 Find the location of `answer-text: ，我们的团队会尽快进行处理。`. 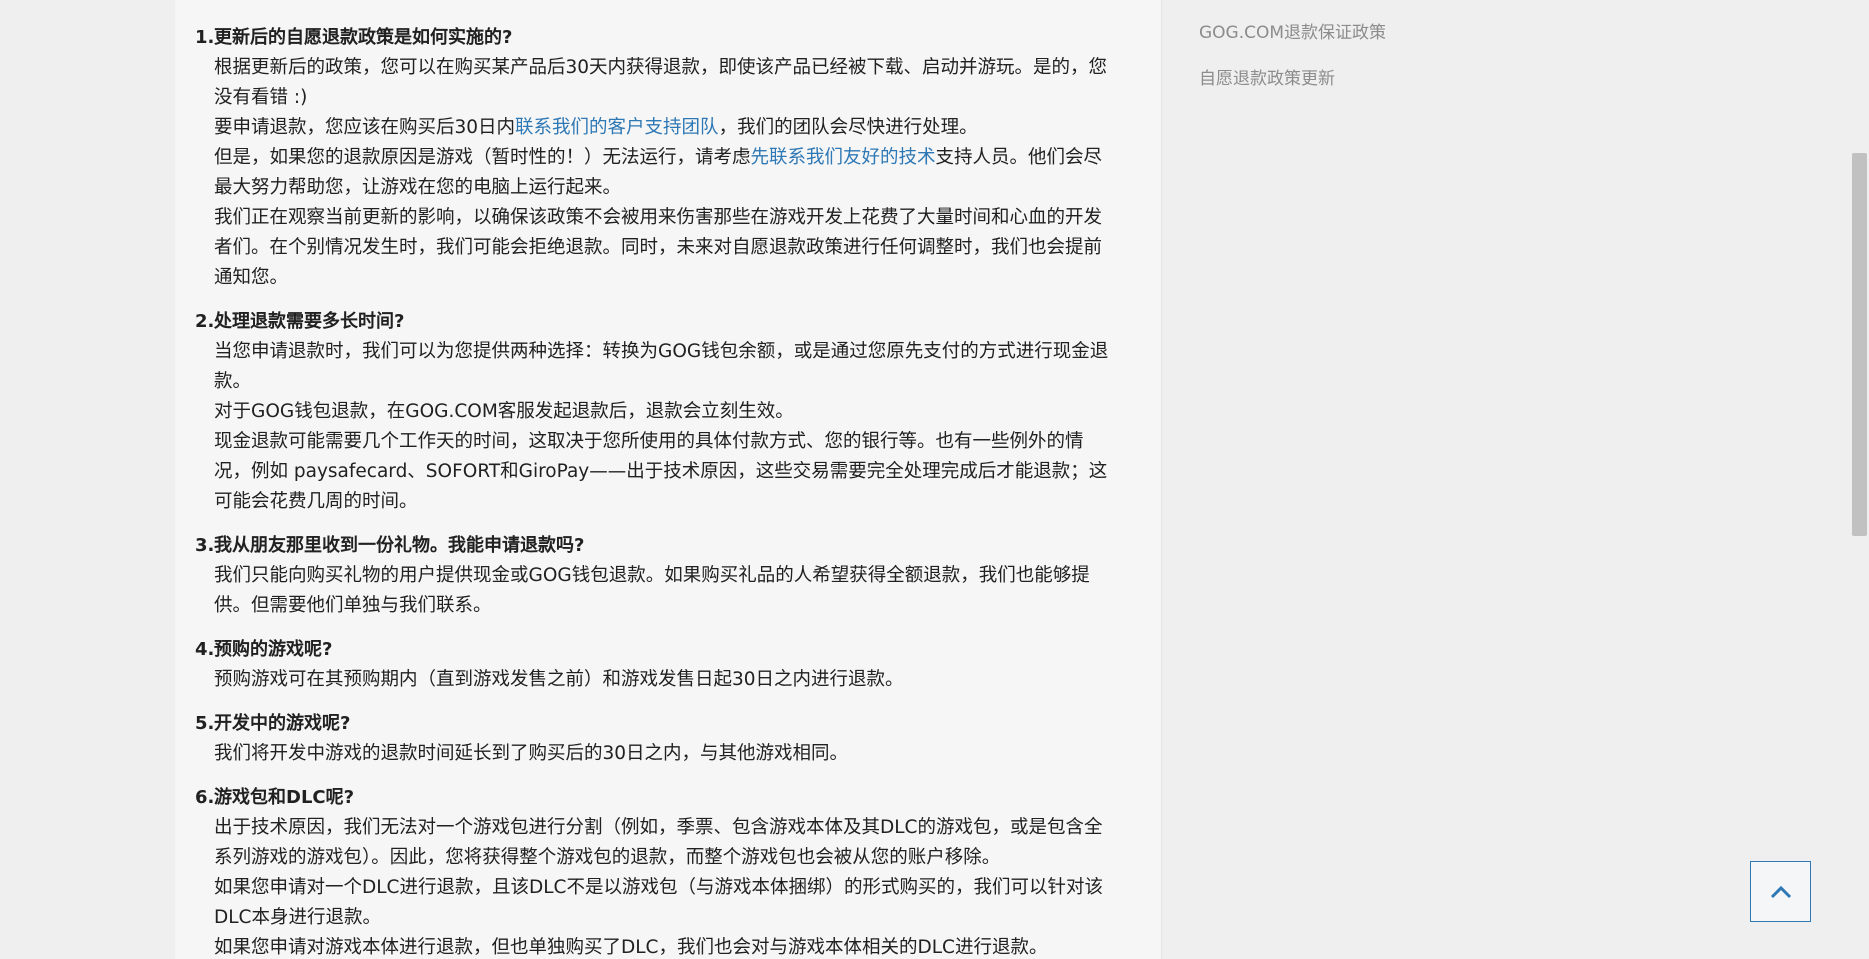

answer-text: ，我们的团队会尽快进行处理。 is located at coordinates (848, 127).